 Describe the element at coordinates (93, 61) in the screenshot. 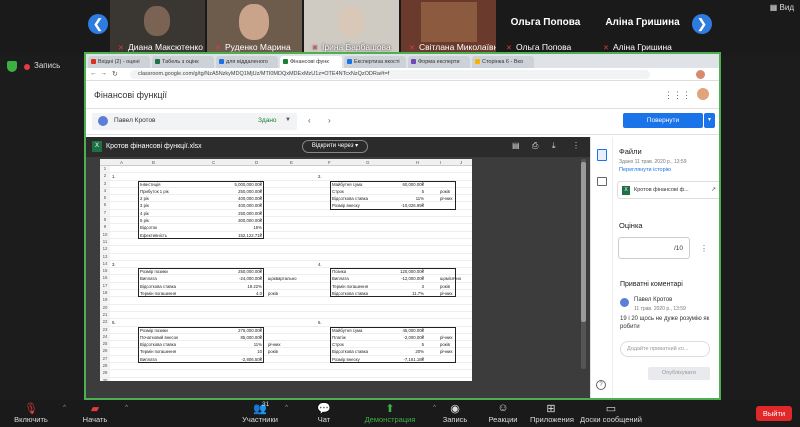

I see `gmail-icon` at that location.